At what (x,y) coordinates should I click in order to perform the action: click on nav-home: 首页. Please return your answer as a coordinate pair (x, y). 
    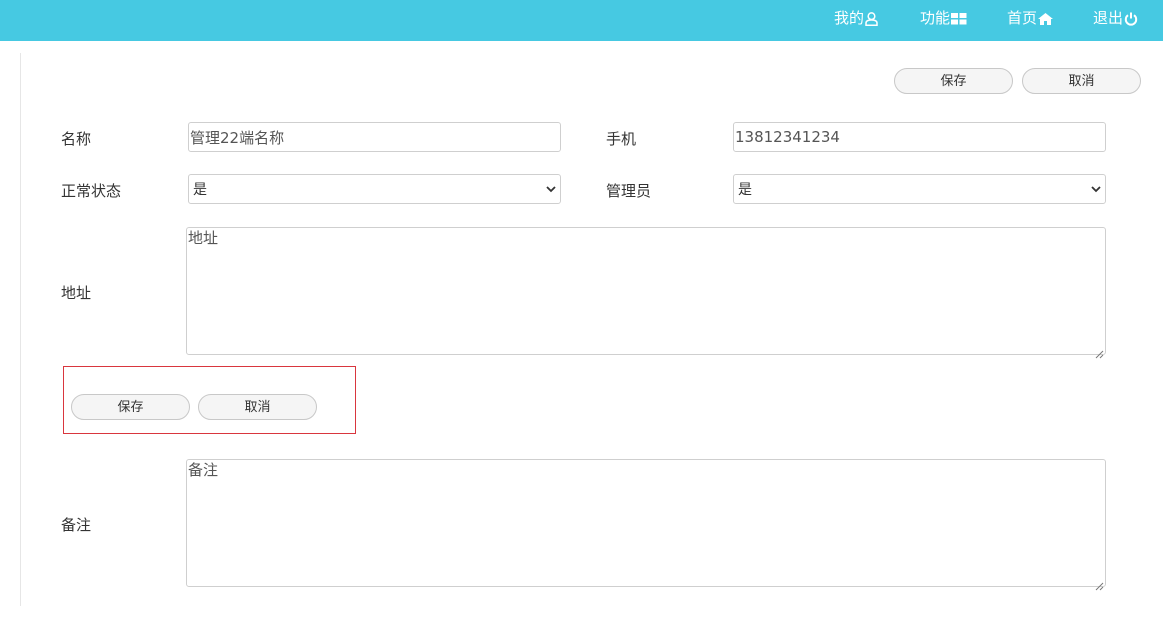
    Looking at the image, I should click on (1030, 18).